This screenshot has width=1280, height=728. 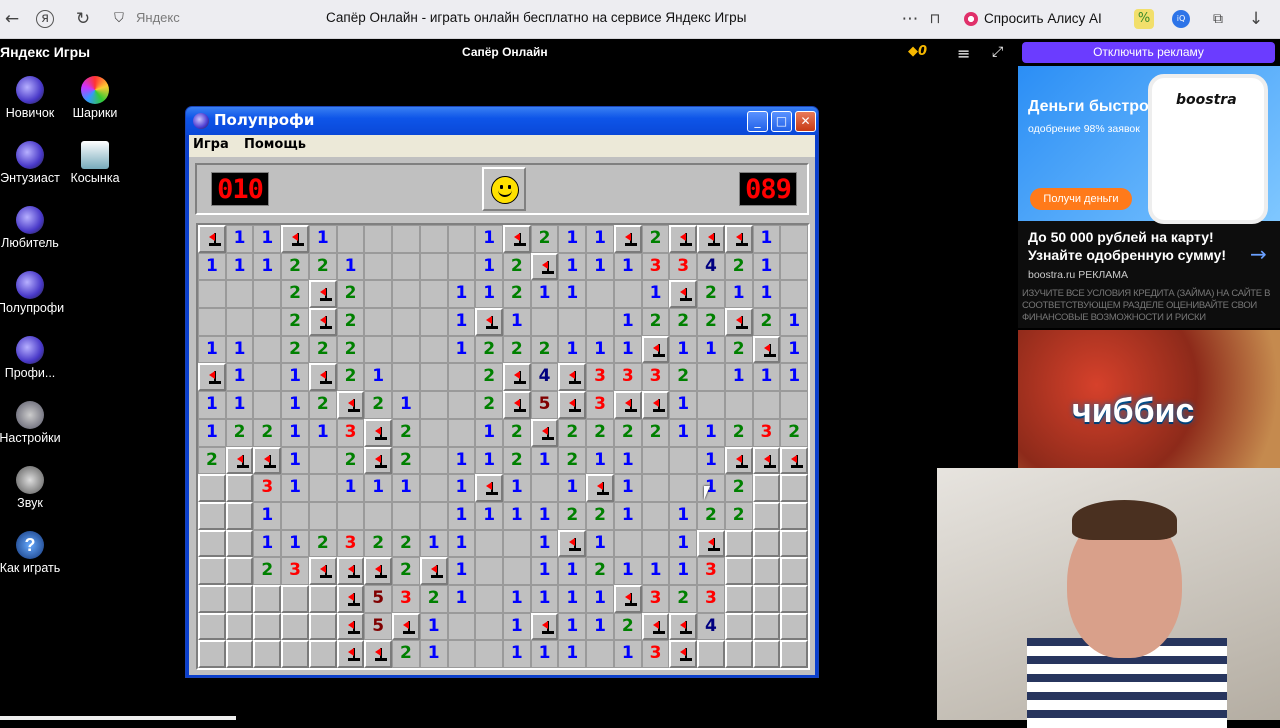 I want to click on discount-icon: %, so click(x=1144, y=19).